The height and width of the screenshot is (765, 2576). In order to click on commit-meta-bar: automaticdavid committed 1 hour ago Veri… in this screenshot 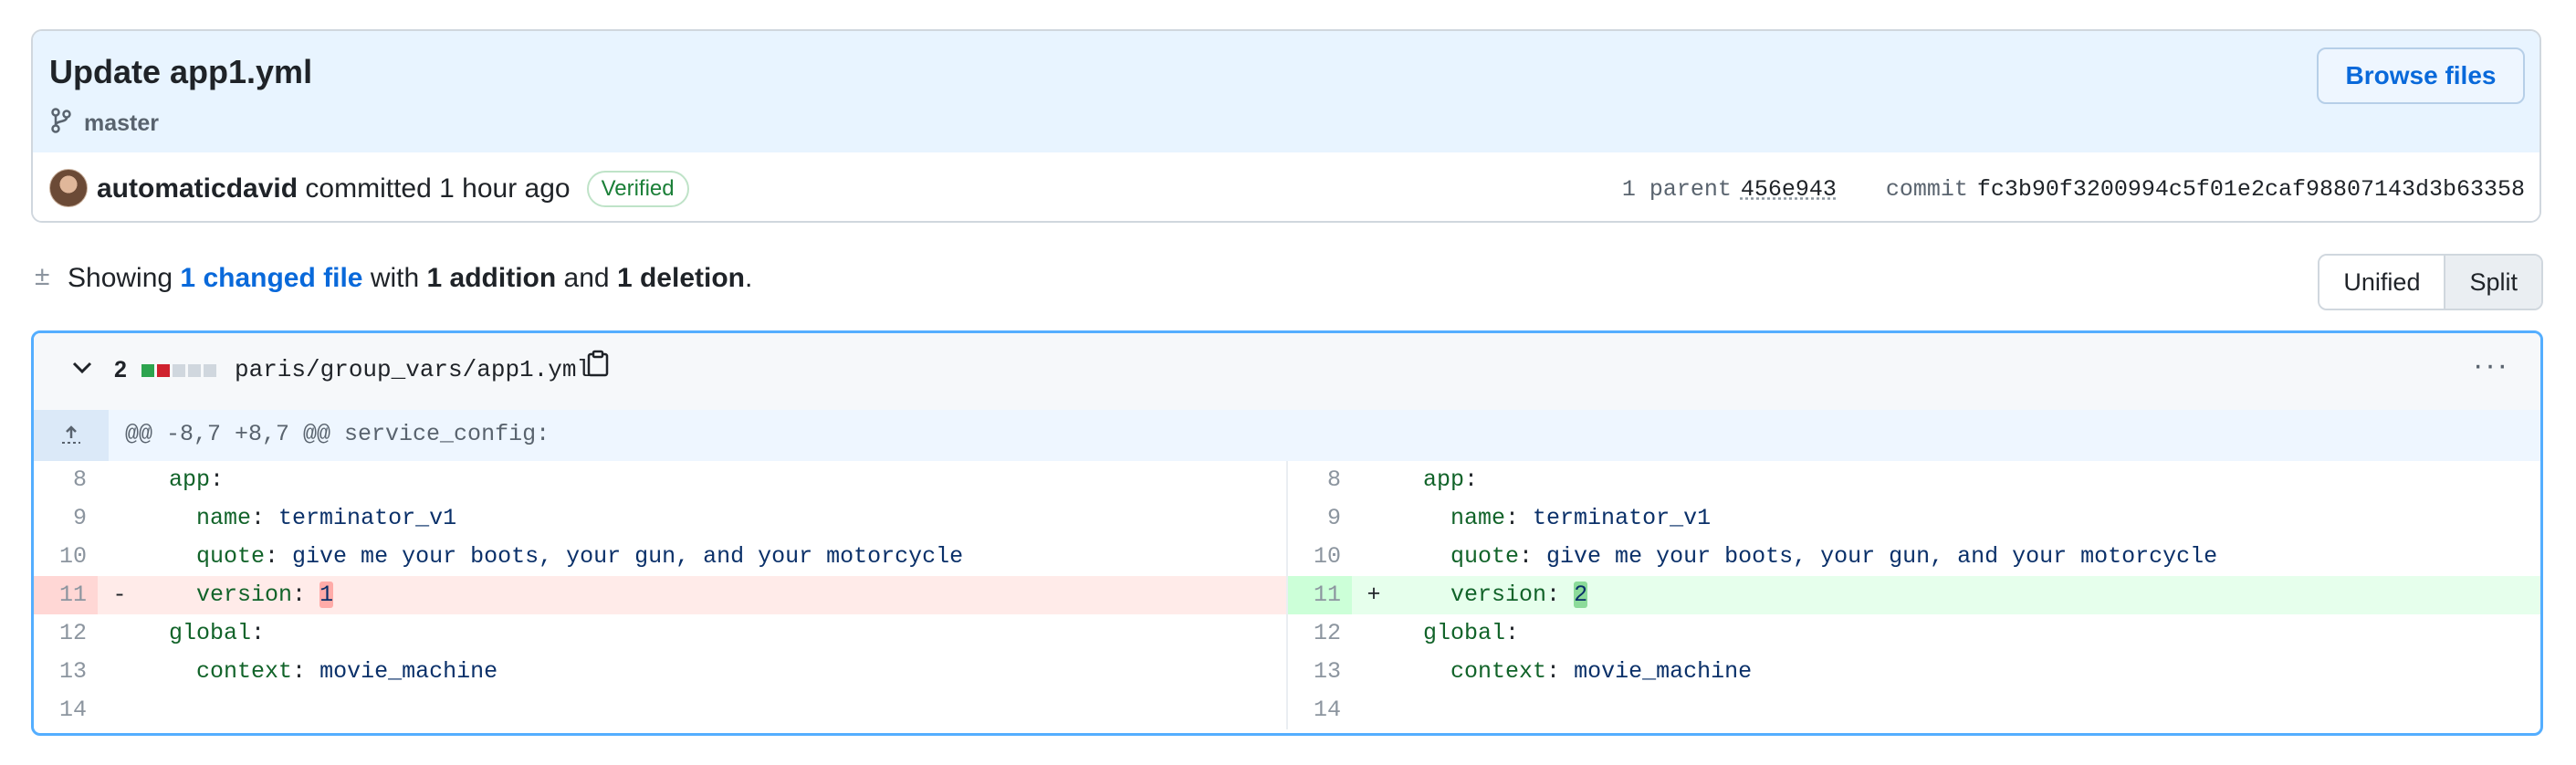, I will do `click(1286, 187)`.